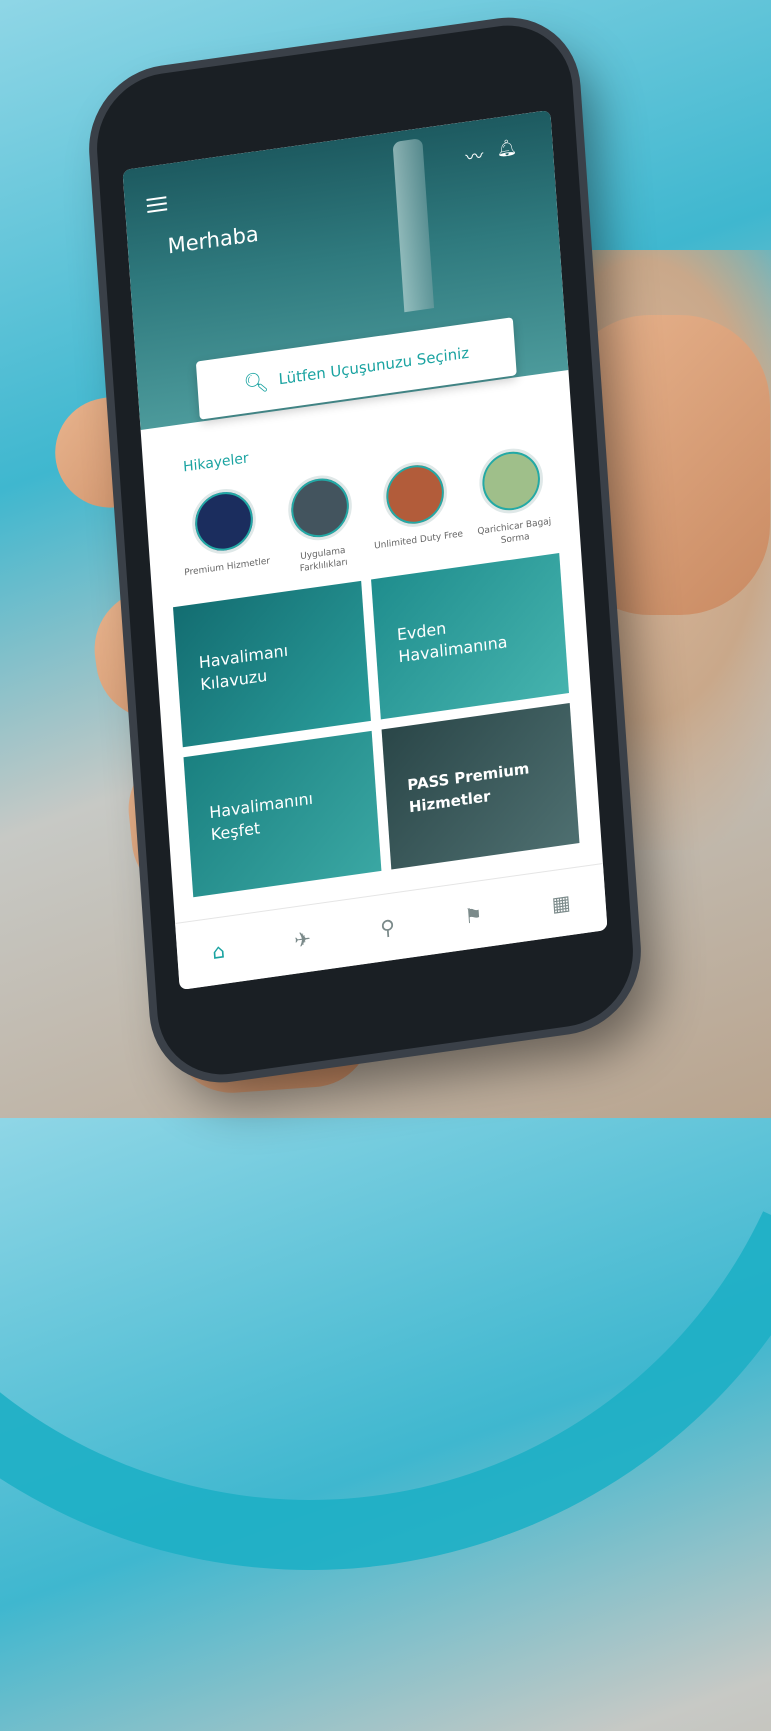 The image size is (771, 1731). I want to click on story-label: Unlimited Duty Free, so click(418, 540).